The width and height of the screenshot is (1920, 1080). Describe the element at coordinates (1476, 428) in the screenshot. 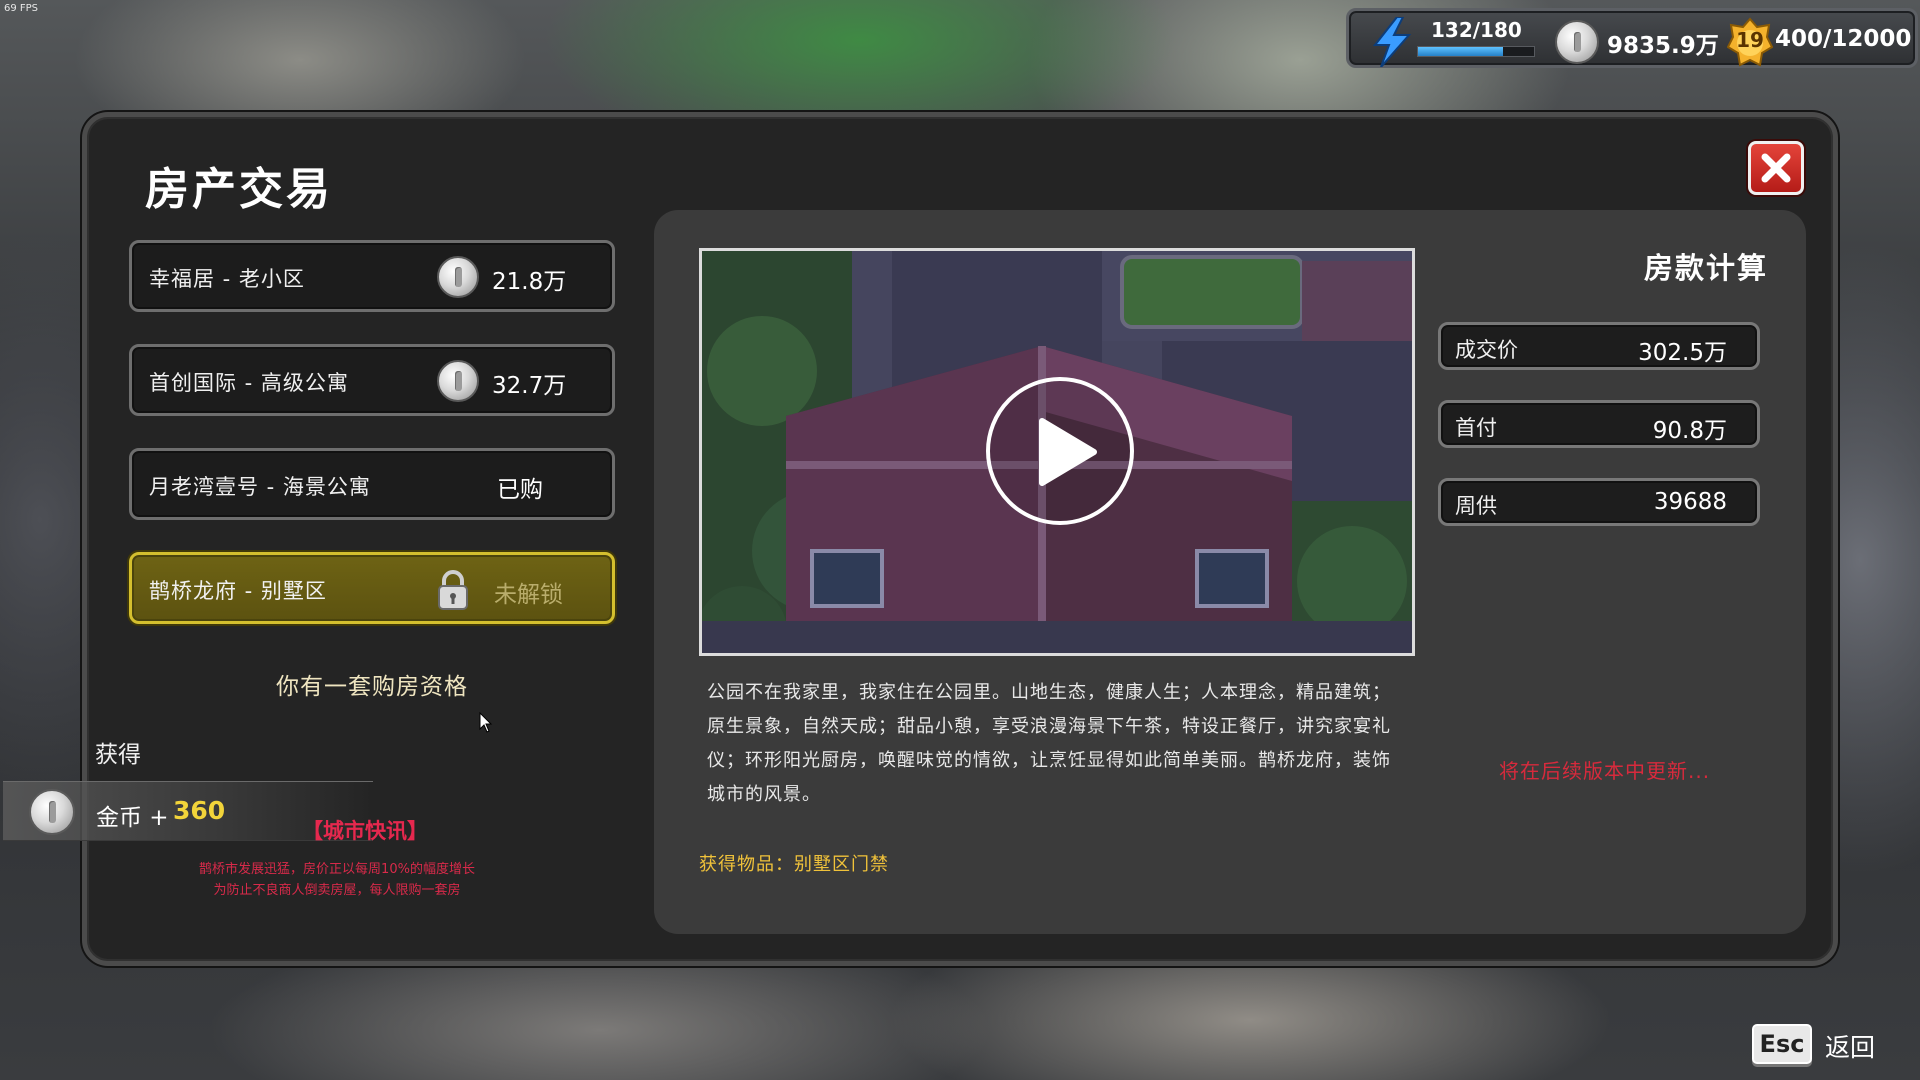

I see `calc-label: 首付` at that location.